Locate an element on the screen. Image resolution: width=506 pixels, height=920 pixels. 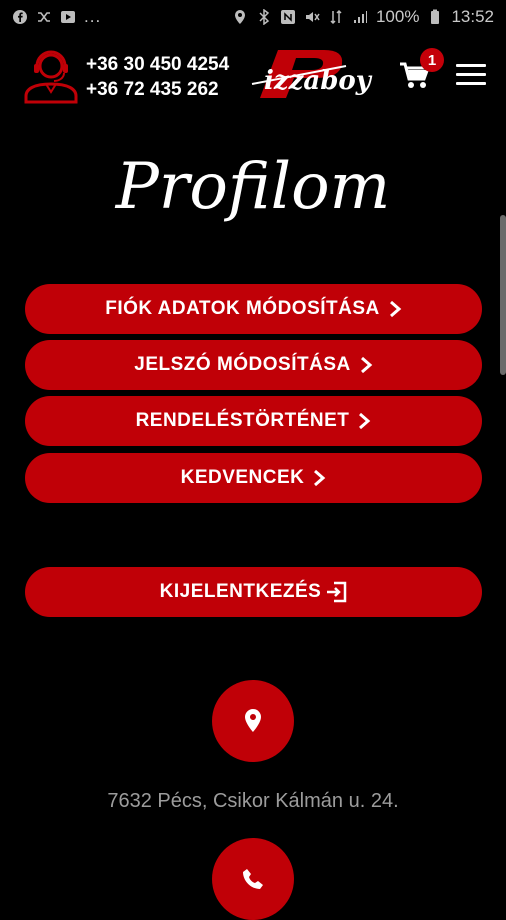
logout-button: KIJELENTKEZÉS is located at coordinates (253, 592).